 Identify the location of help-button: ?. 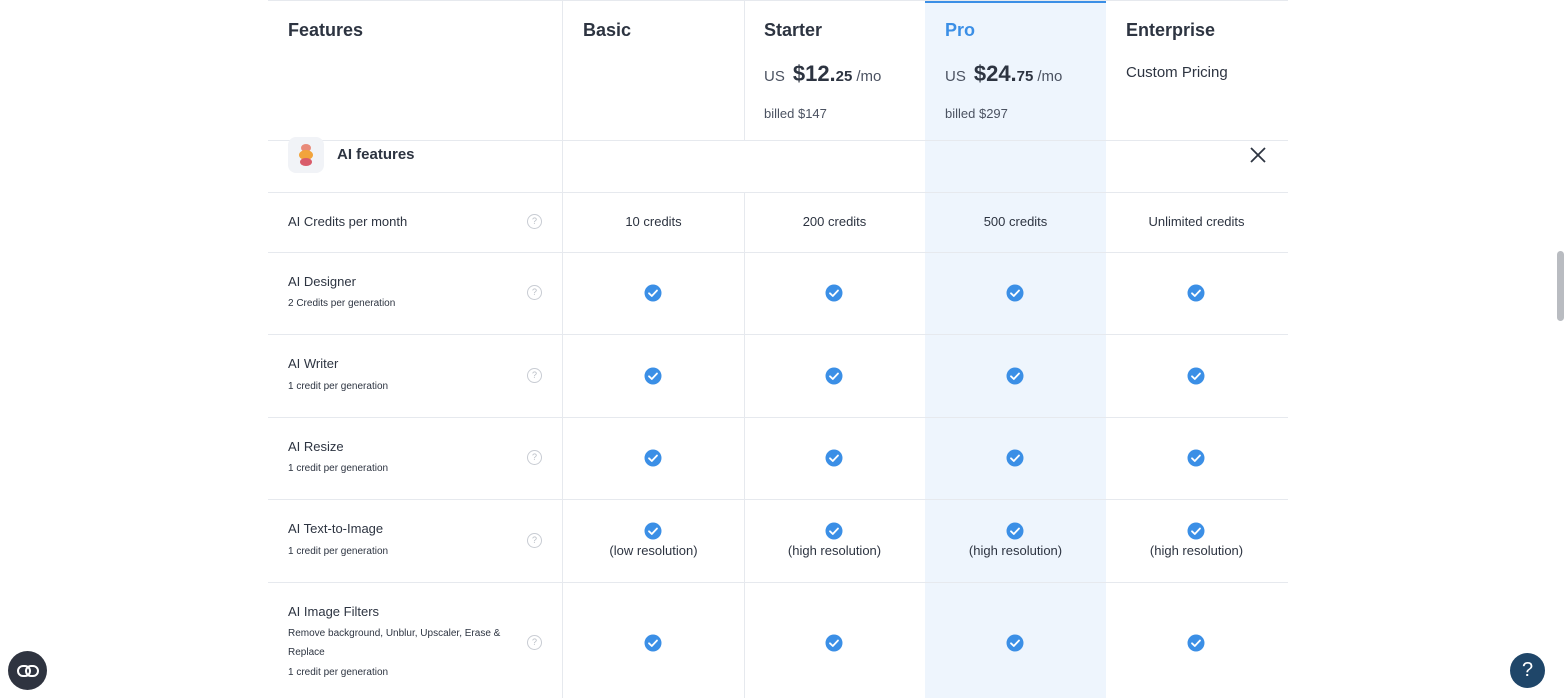
(1527, 670).